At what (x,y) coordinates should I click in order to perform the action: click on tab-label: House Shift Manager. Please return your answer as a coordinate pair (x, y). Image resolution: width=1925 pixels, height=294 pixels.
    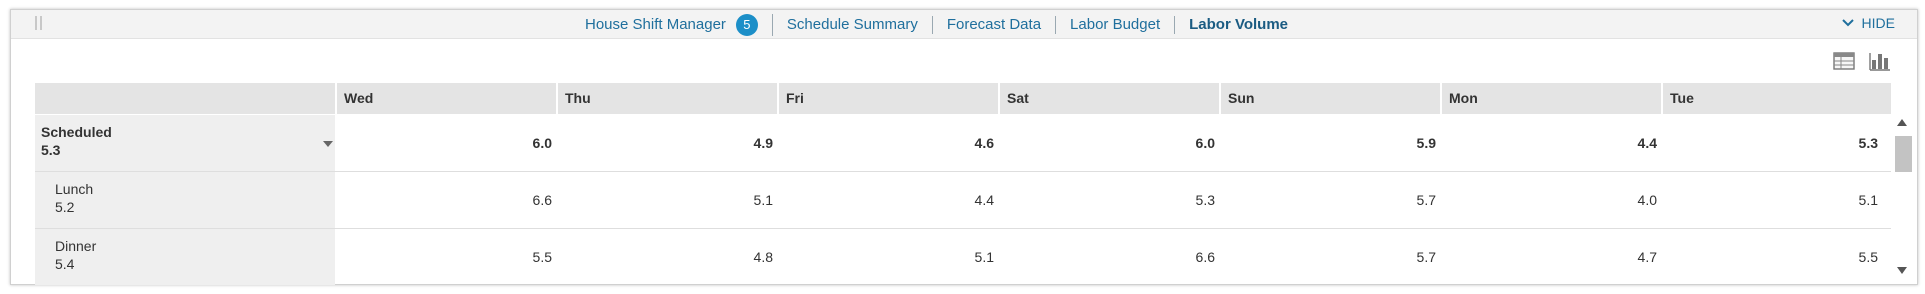
    Looking at the image, I should click on (655, 24).